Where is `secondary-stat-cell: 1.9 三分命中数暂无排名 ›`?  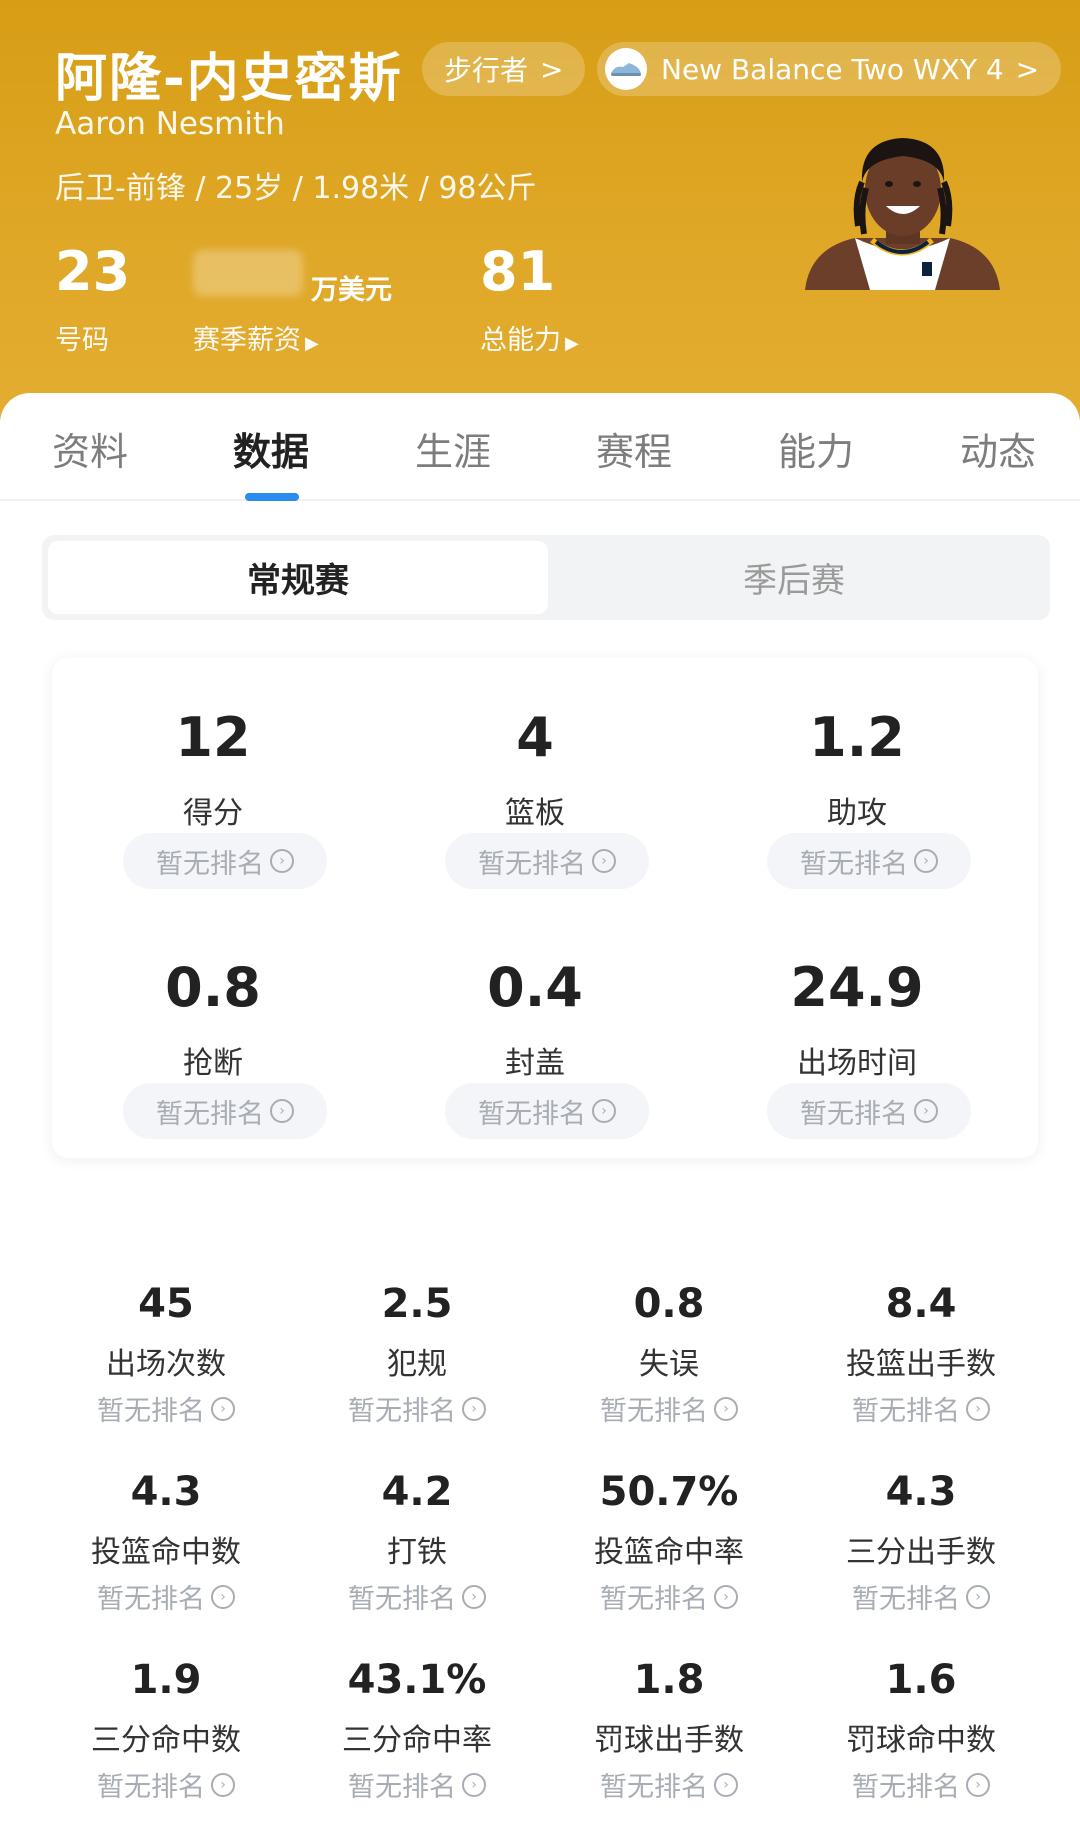 secondary-stat-cell: 1.9 三分命中数暂无排名 › is located at coordinates (166, 1740).